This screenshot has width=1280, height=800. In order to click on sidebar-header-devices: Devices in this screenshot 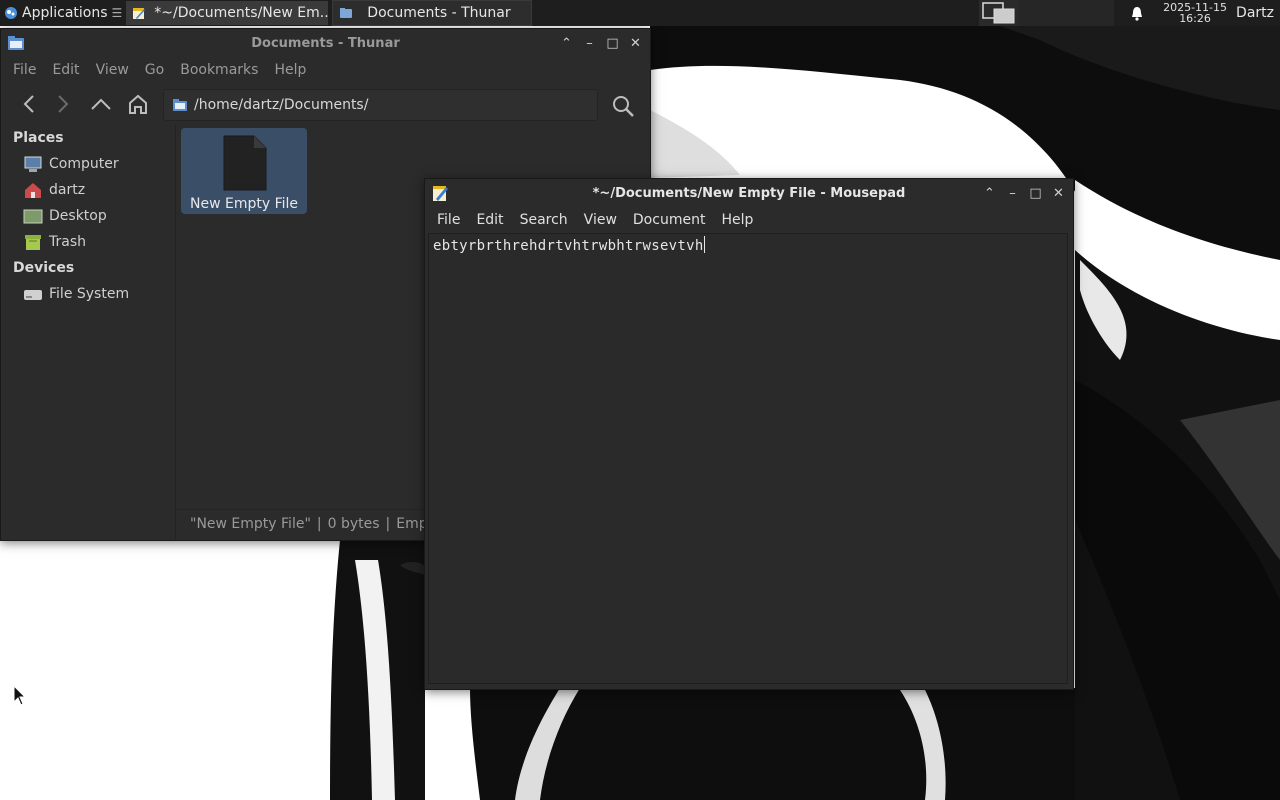, I will do `click(44, 268)`.